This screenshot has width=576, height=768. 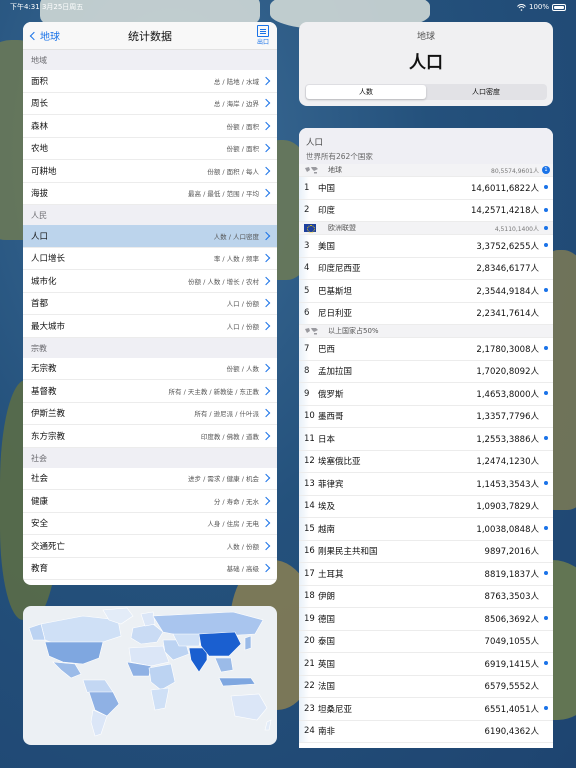 What do you see at coordinates (426, 170) in the screenshot?
I see `world-row: 地球 80,5574,9601人 1` at bounding box center [426, 170].